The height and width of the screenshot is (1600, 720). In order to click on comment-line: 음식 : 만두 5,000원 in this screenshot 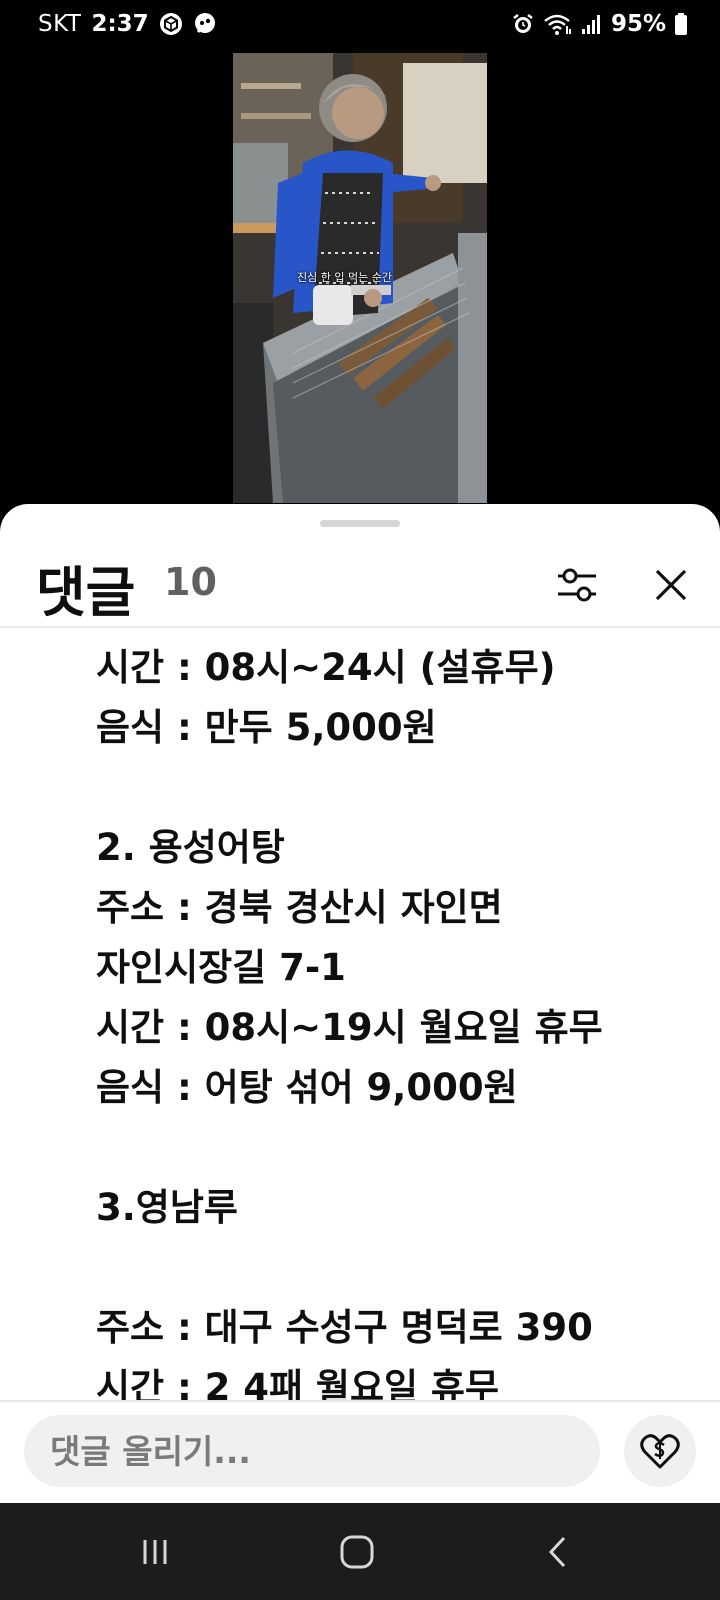, I will do `click(266, 727)`.